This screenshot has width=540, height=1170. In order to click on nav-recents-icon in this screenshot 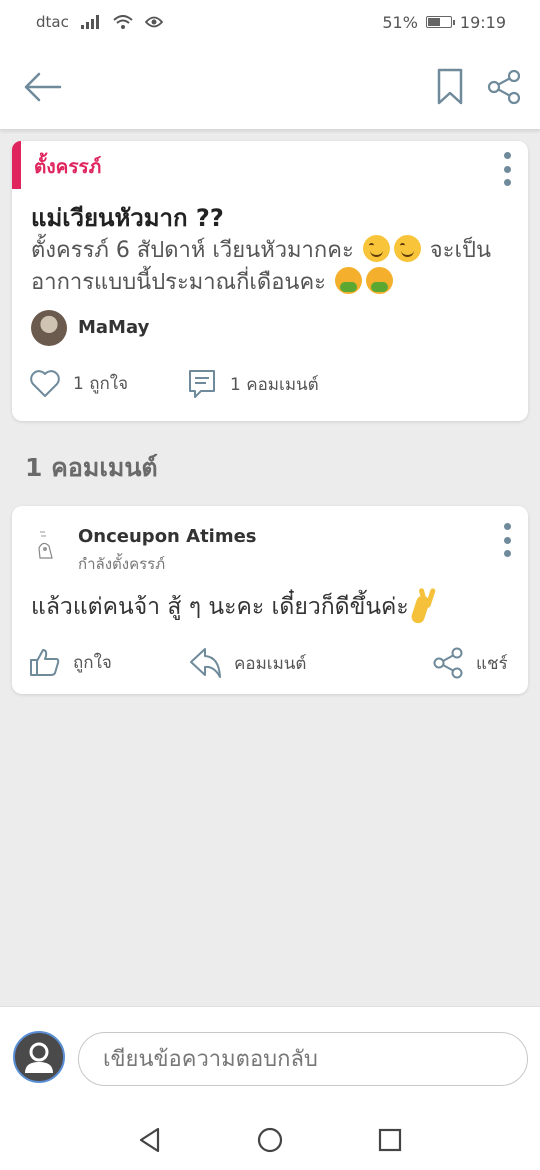, I will do `click(390, 1140)`.